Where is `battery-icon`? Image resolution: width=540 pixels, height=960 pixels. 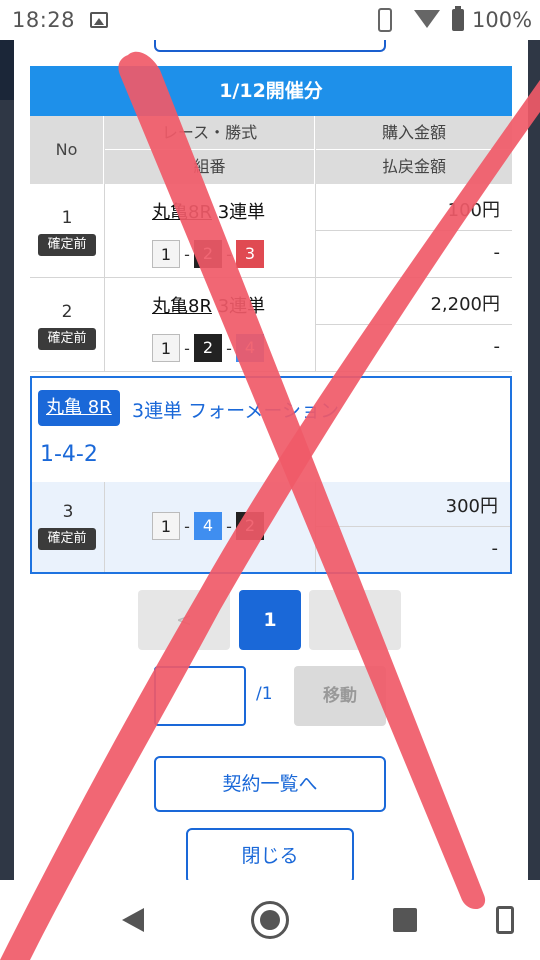 battery-icon is located at coordinates (458, 18).